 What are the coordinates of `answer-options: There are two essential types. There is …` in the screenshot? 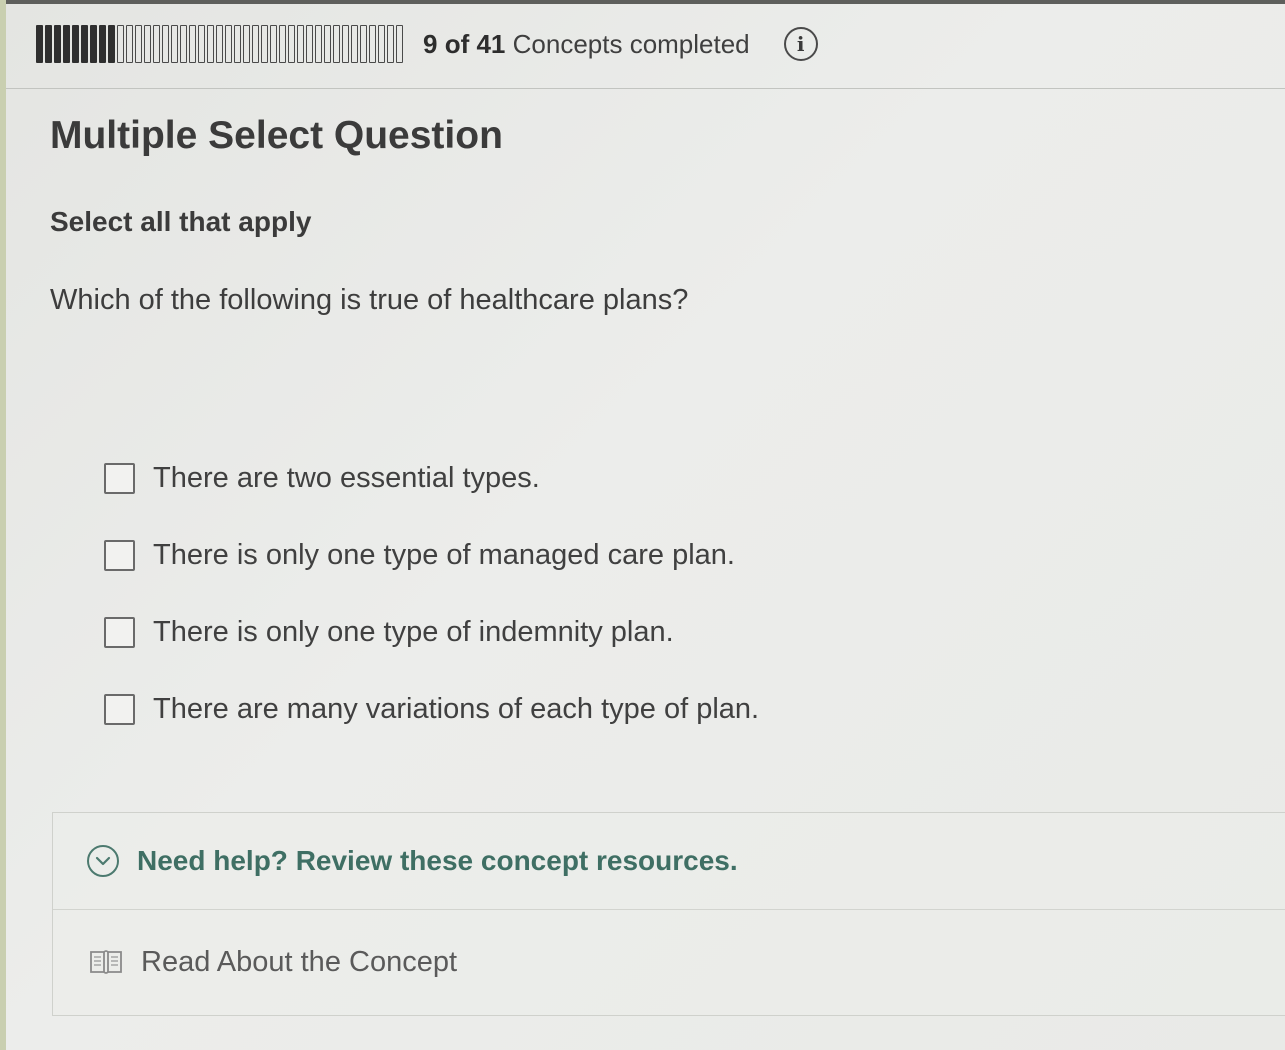 It's located at (431, 594).